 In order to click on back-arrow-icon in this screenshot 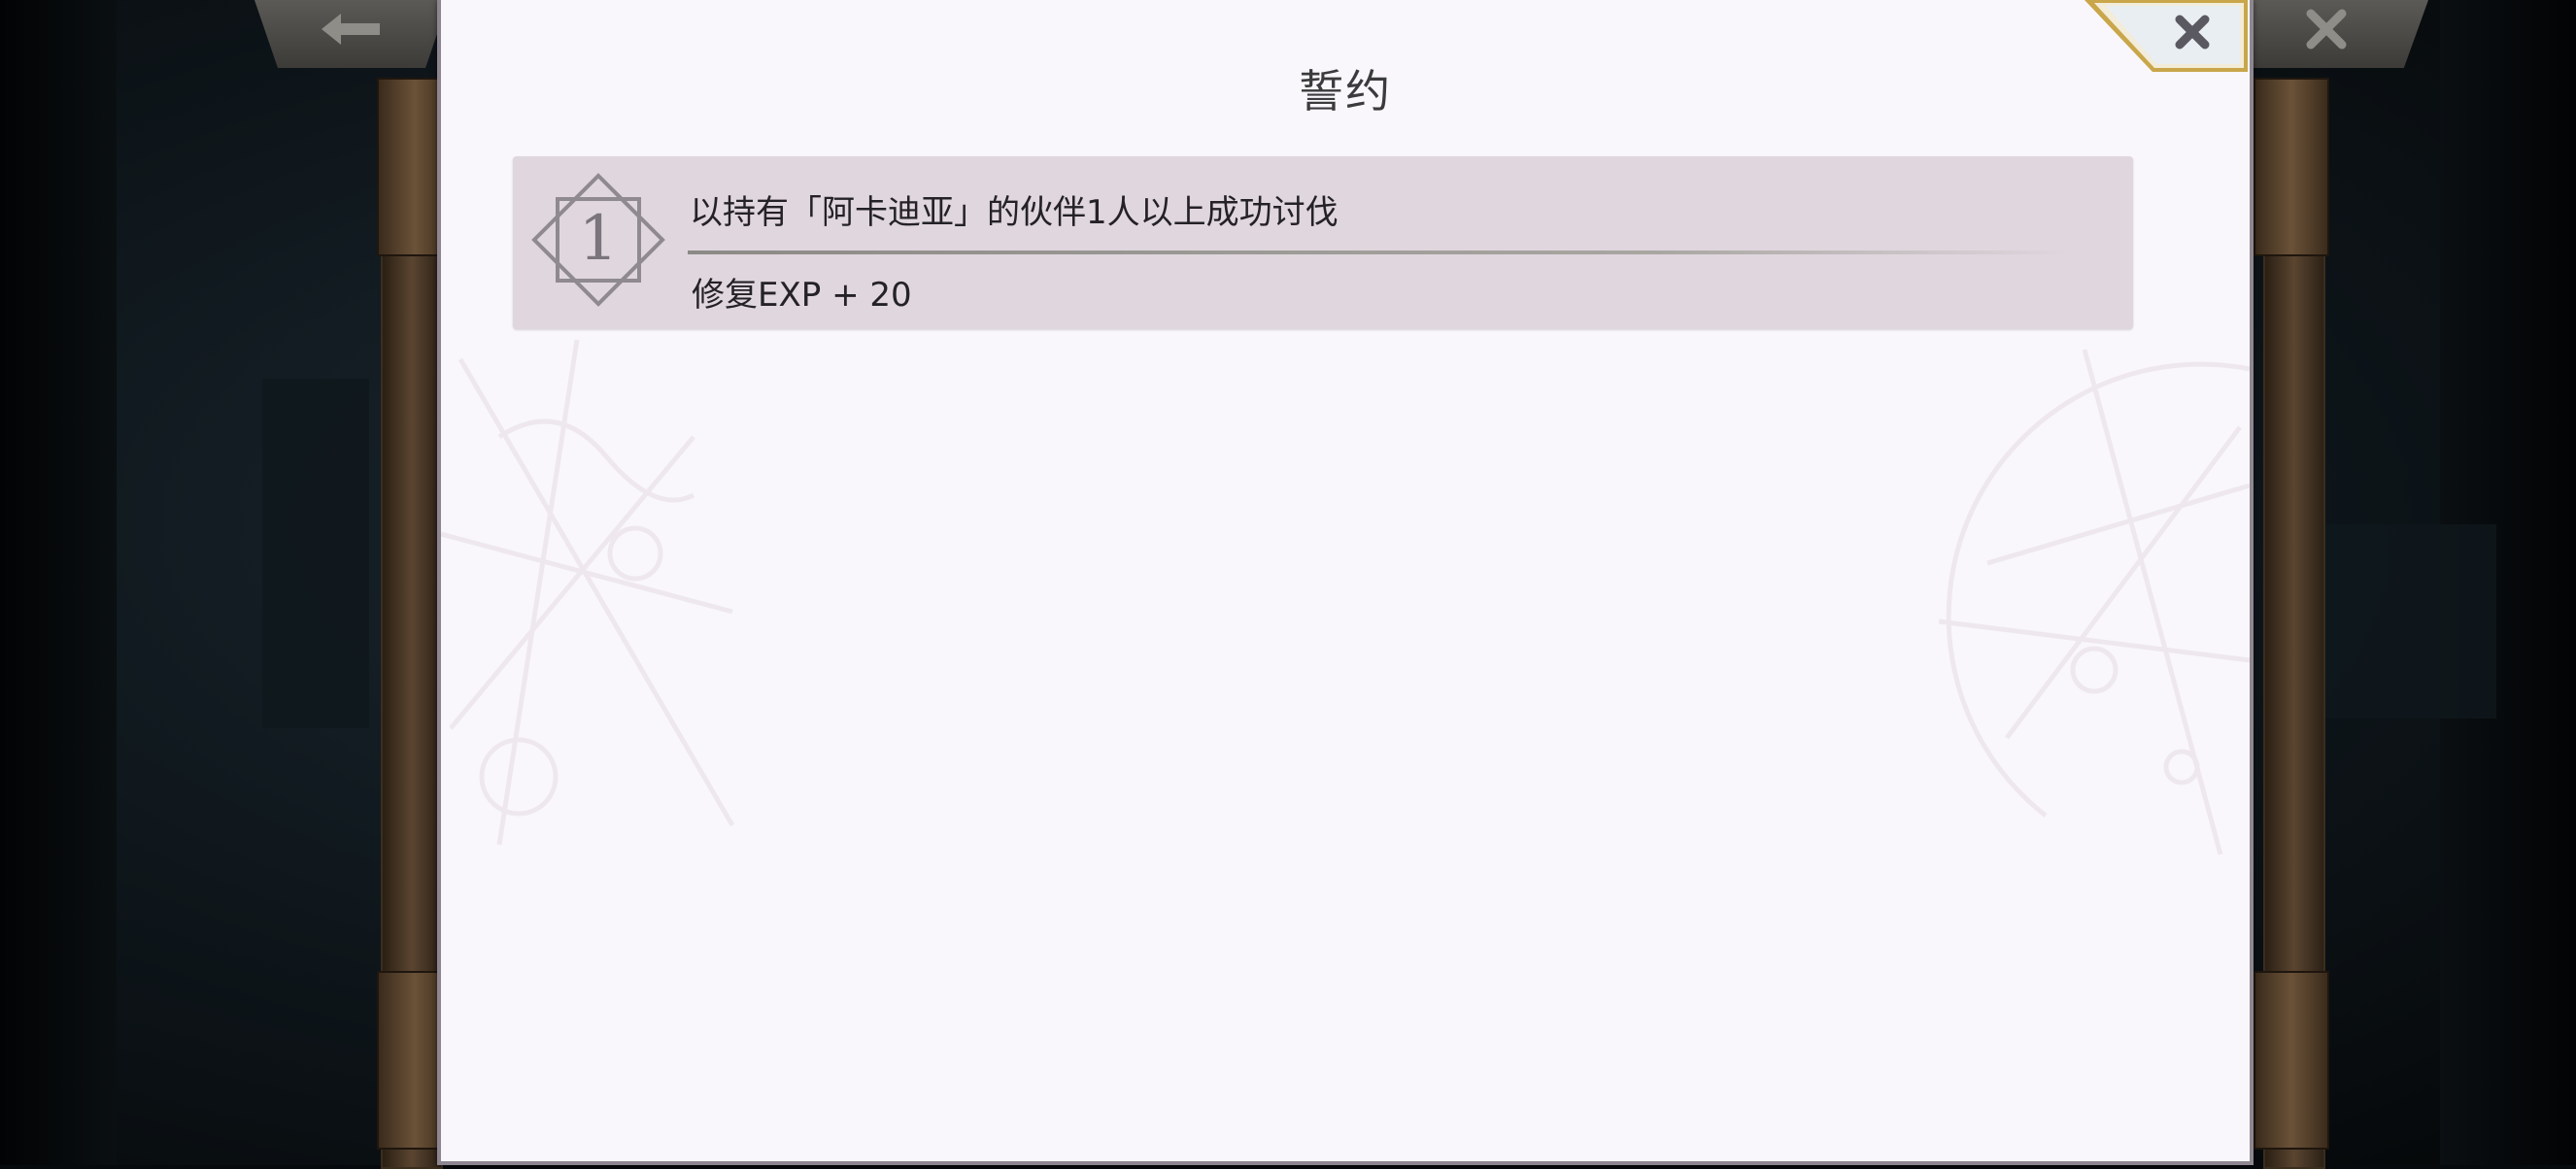, I will do `click(352, 34)`.